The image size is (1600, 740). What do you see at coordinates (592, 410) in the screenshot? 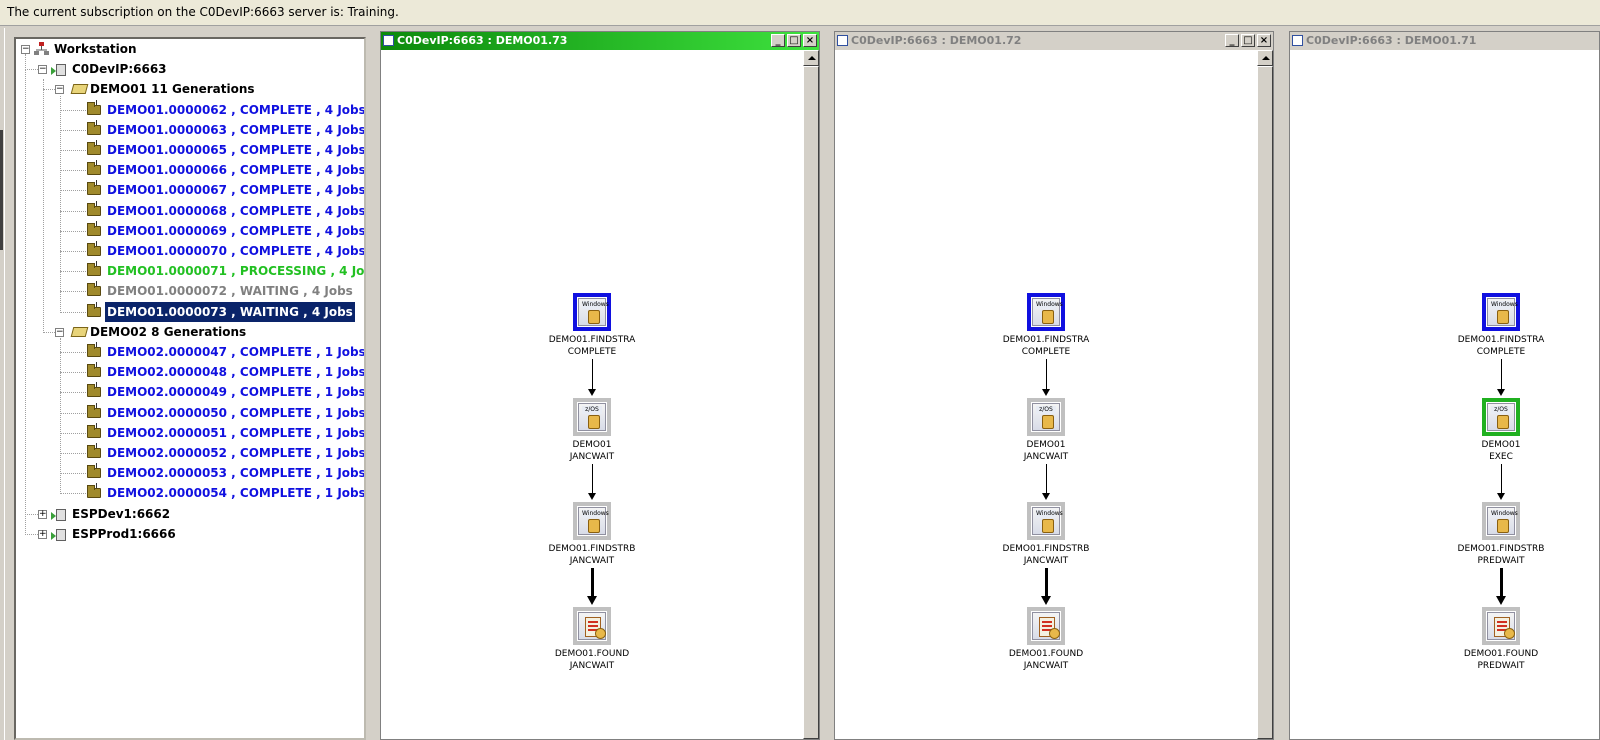
I see `platform-tag: z/OS` at bounding box center [592, 410].